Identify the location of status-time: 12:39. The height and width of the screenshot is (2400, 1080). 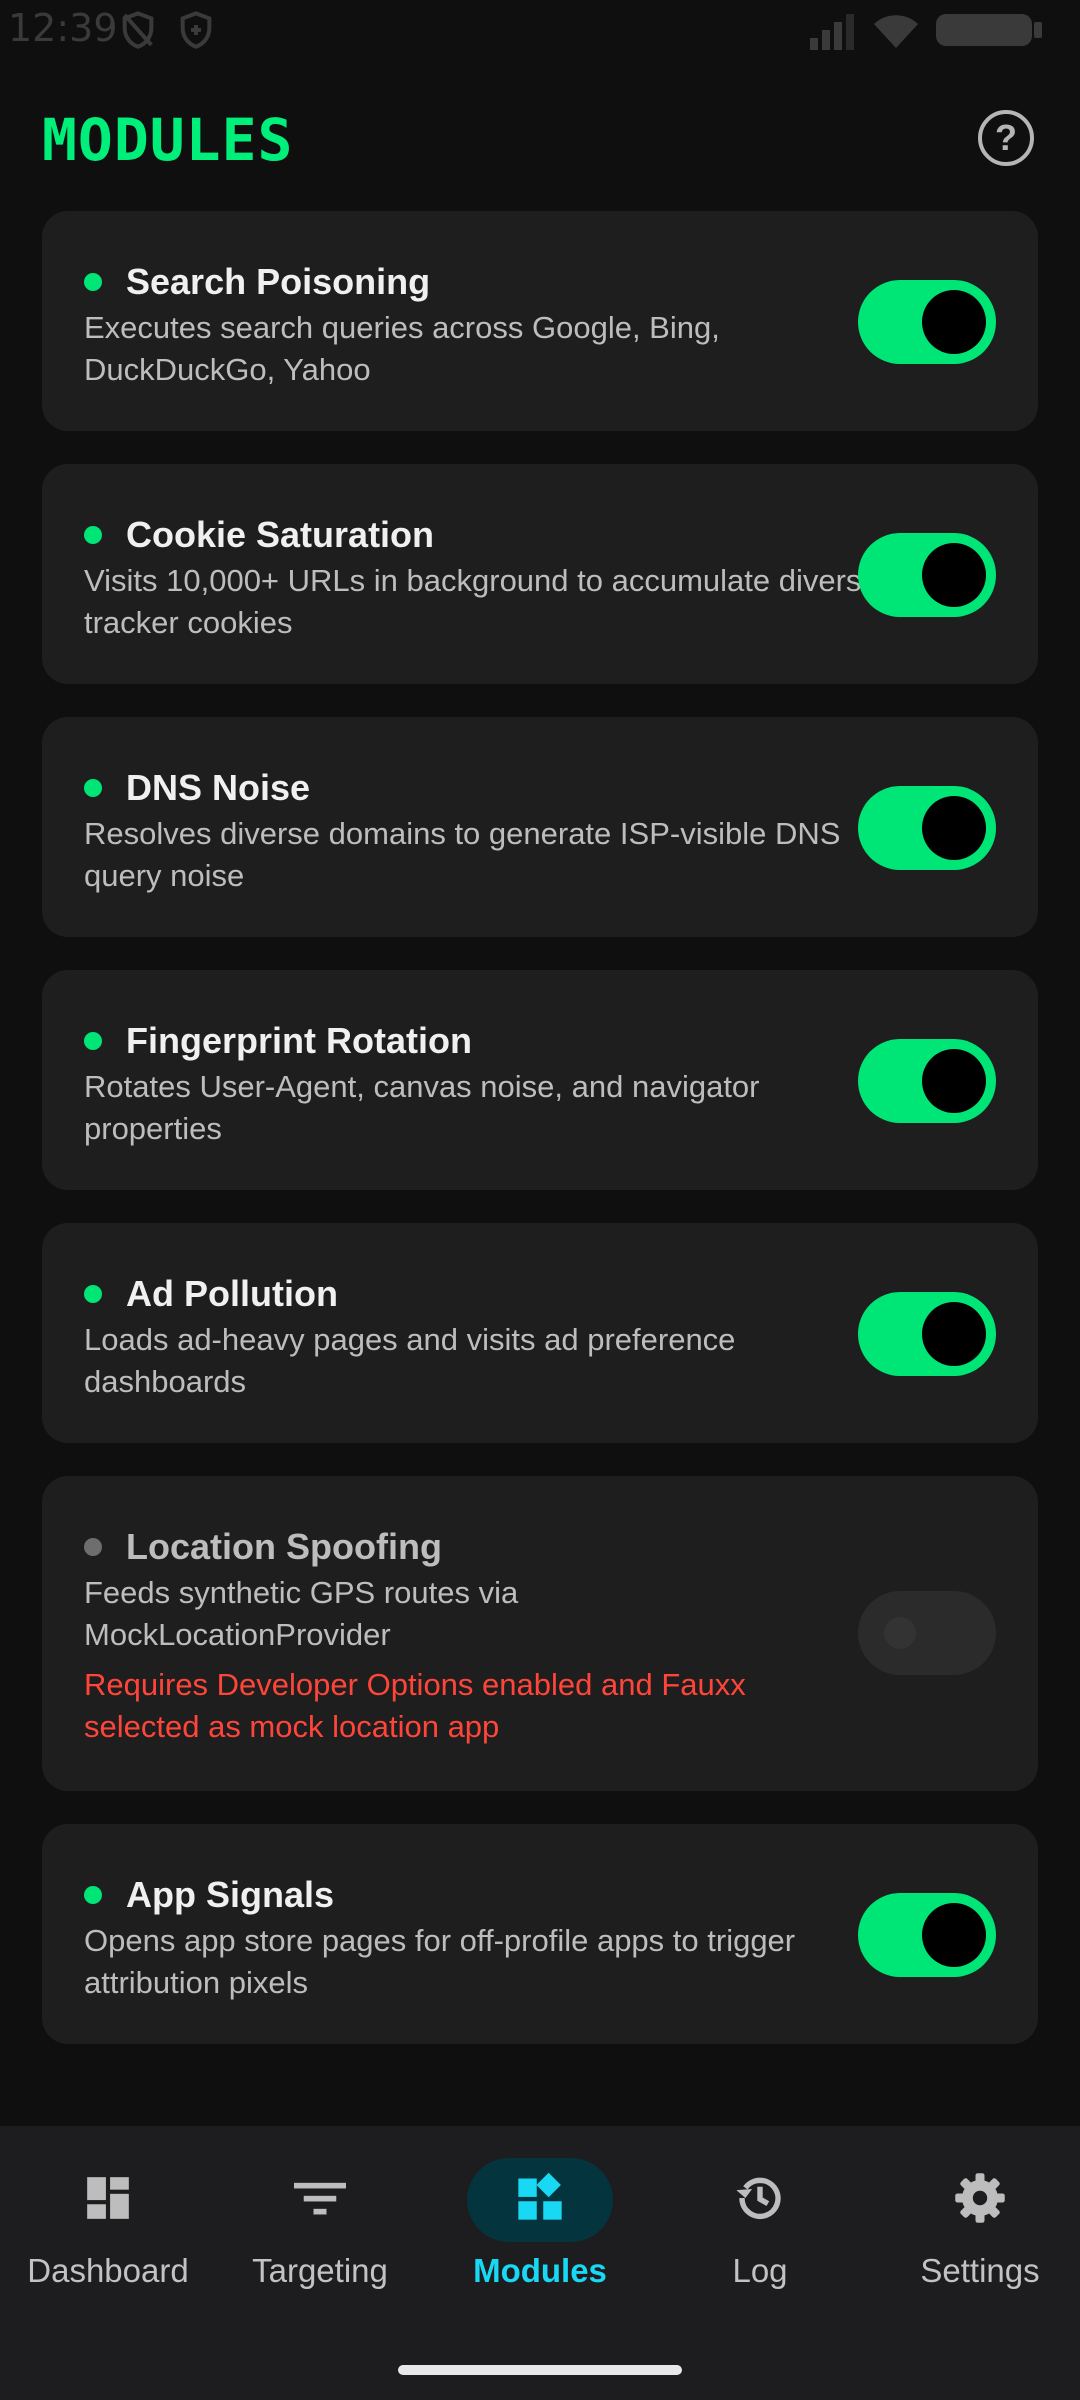
(63, 28).